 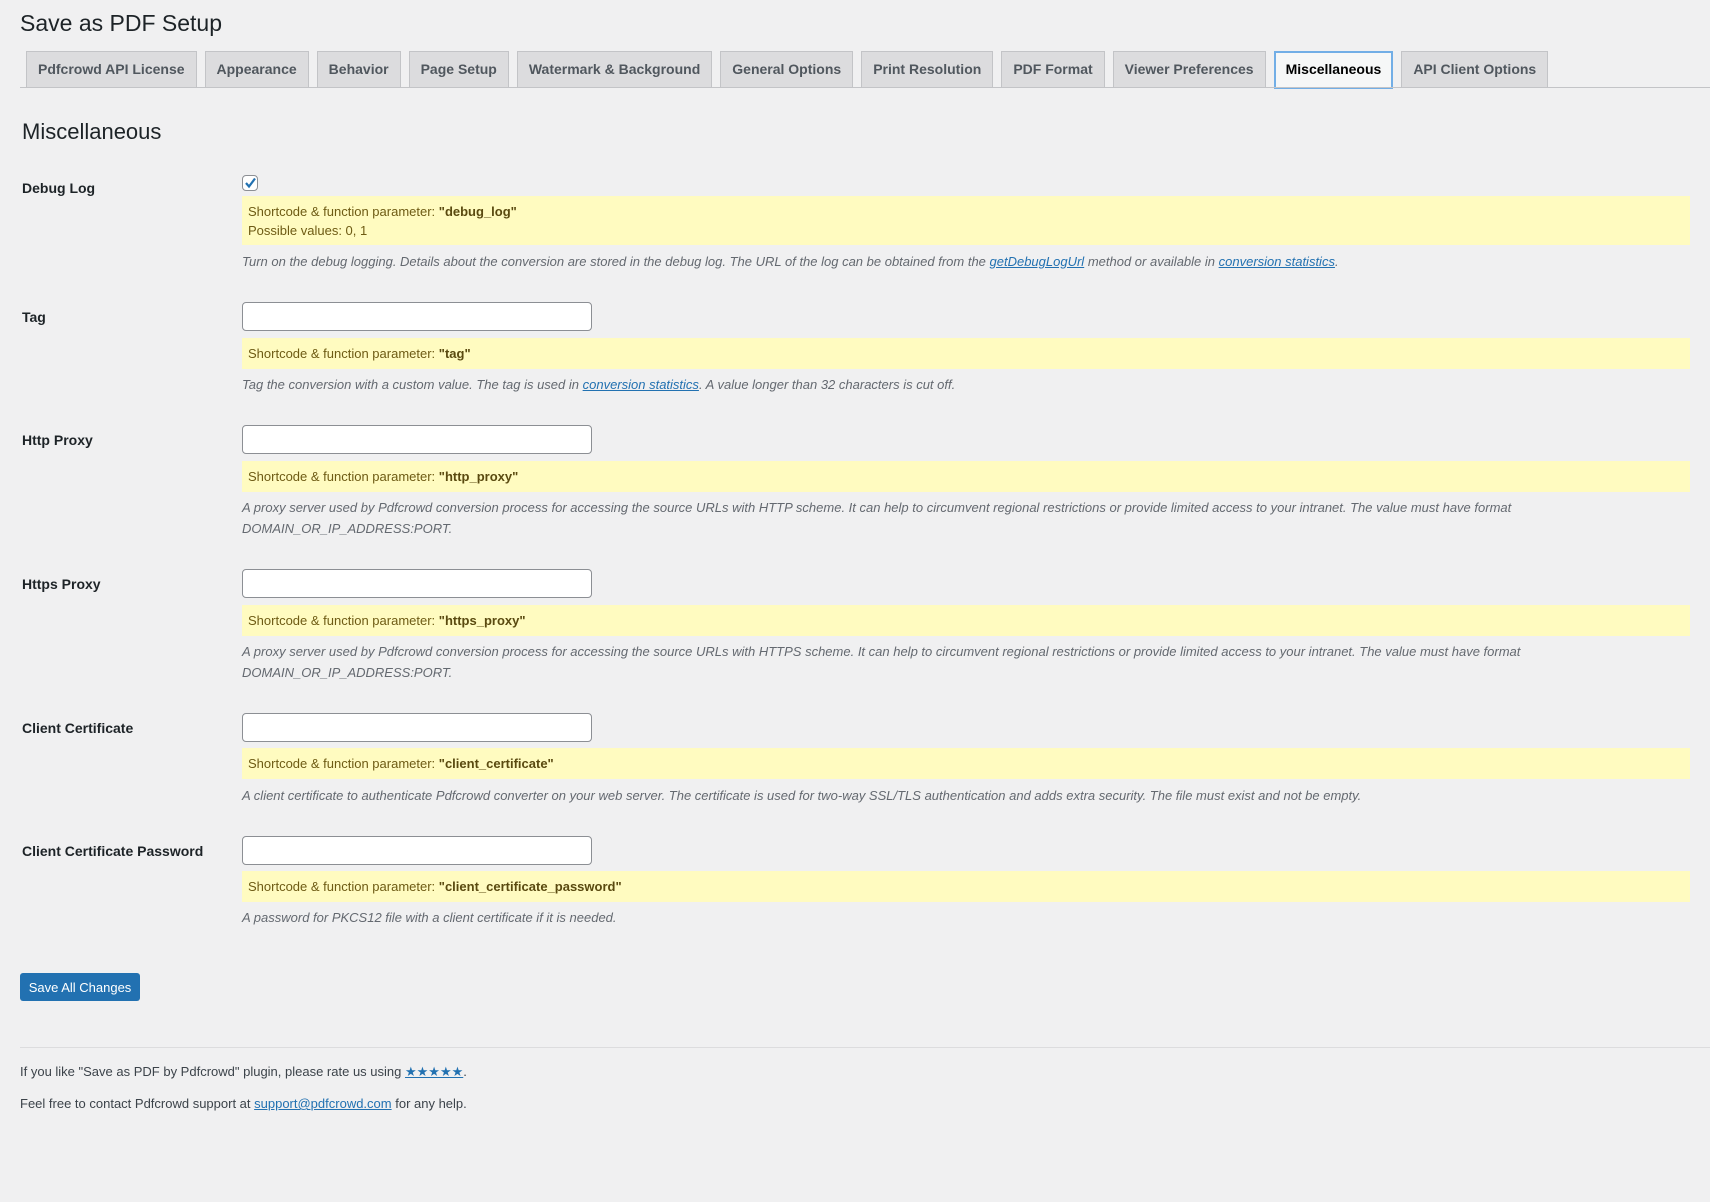 I want to click on param-name: "client_certificate_password", so click(x=530, y=886).